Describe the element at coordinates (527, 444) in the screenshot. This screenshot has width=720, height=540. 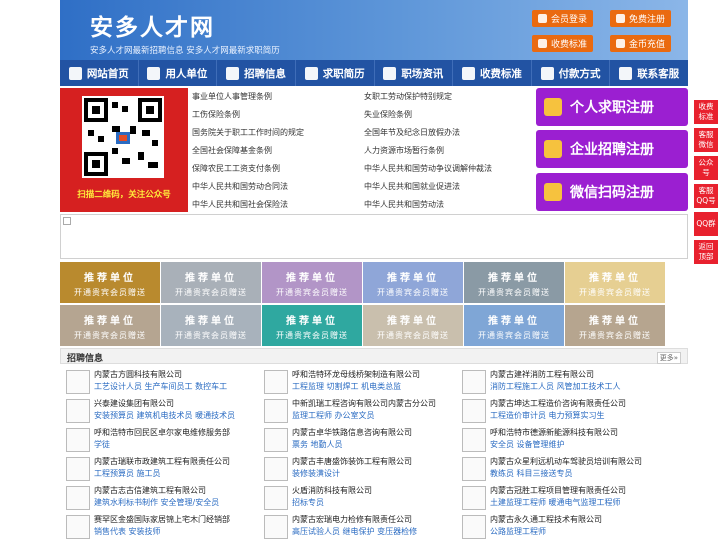
I see `job-positions: 安全员 设备管理维护` at that location.